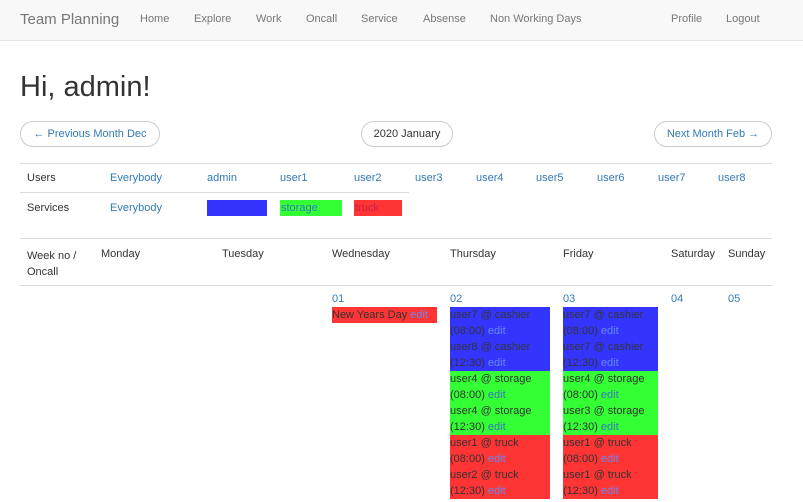 The width and height of the screenshot is (803, 502). I want to click on shift-event: user4 @ storage (12:30) edit, so click(500, 419).